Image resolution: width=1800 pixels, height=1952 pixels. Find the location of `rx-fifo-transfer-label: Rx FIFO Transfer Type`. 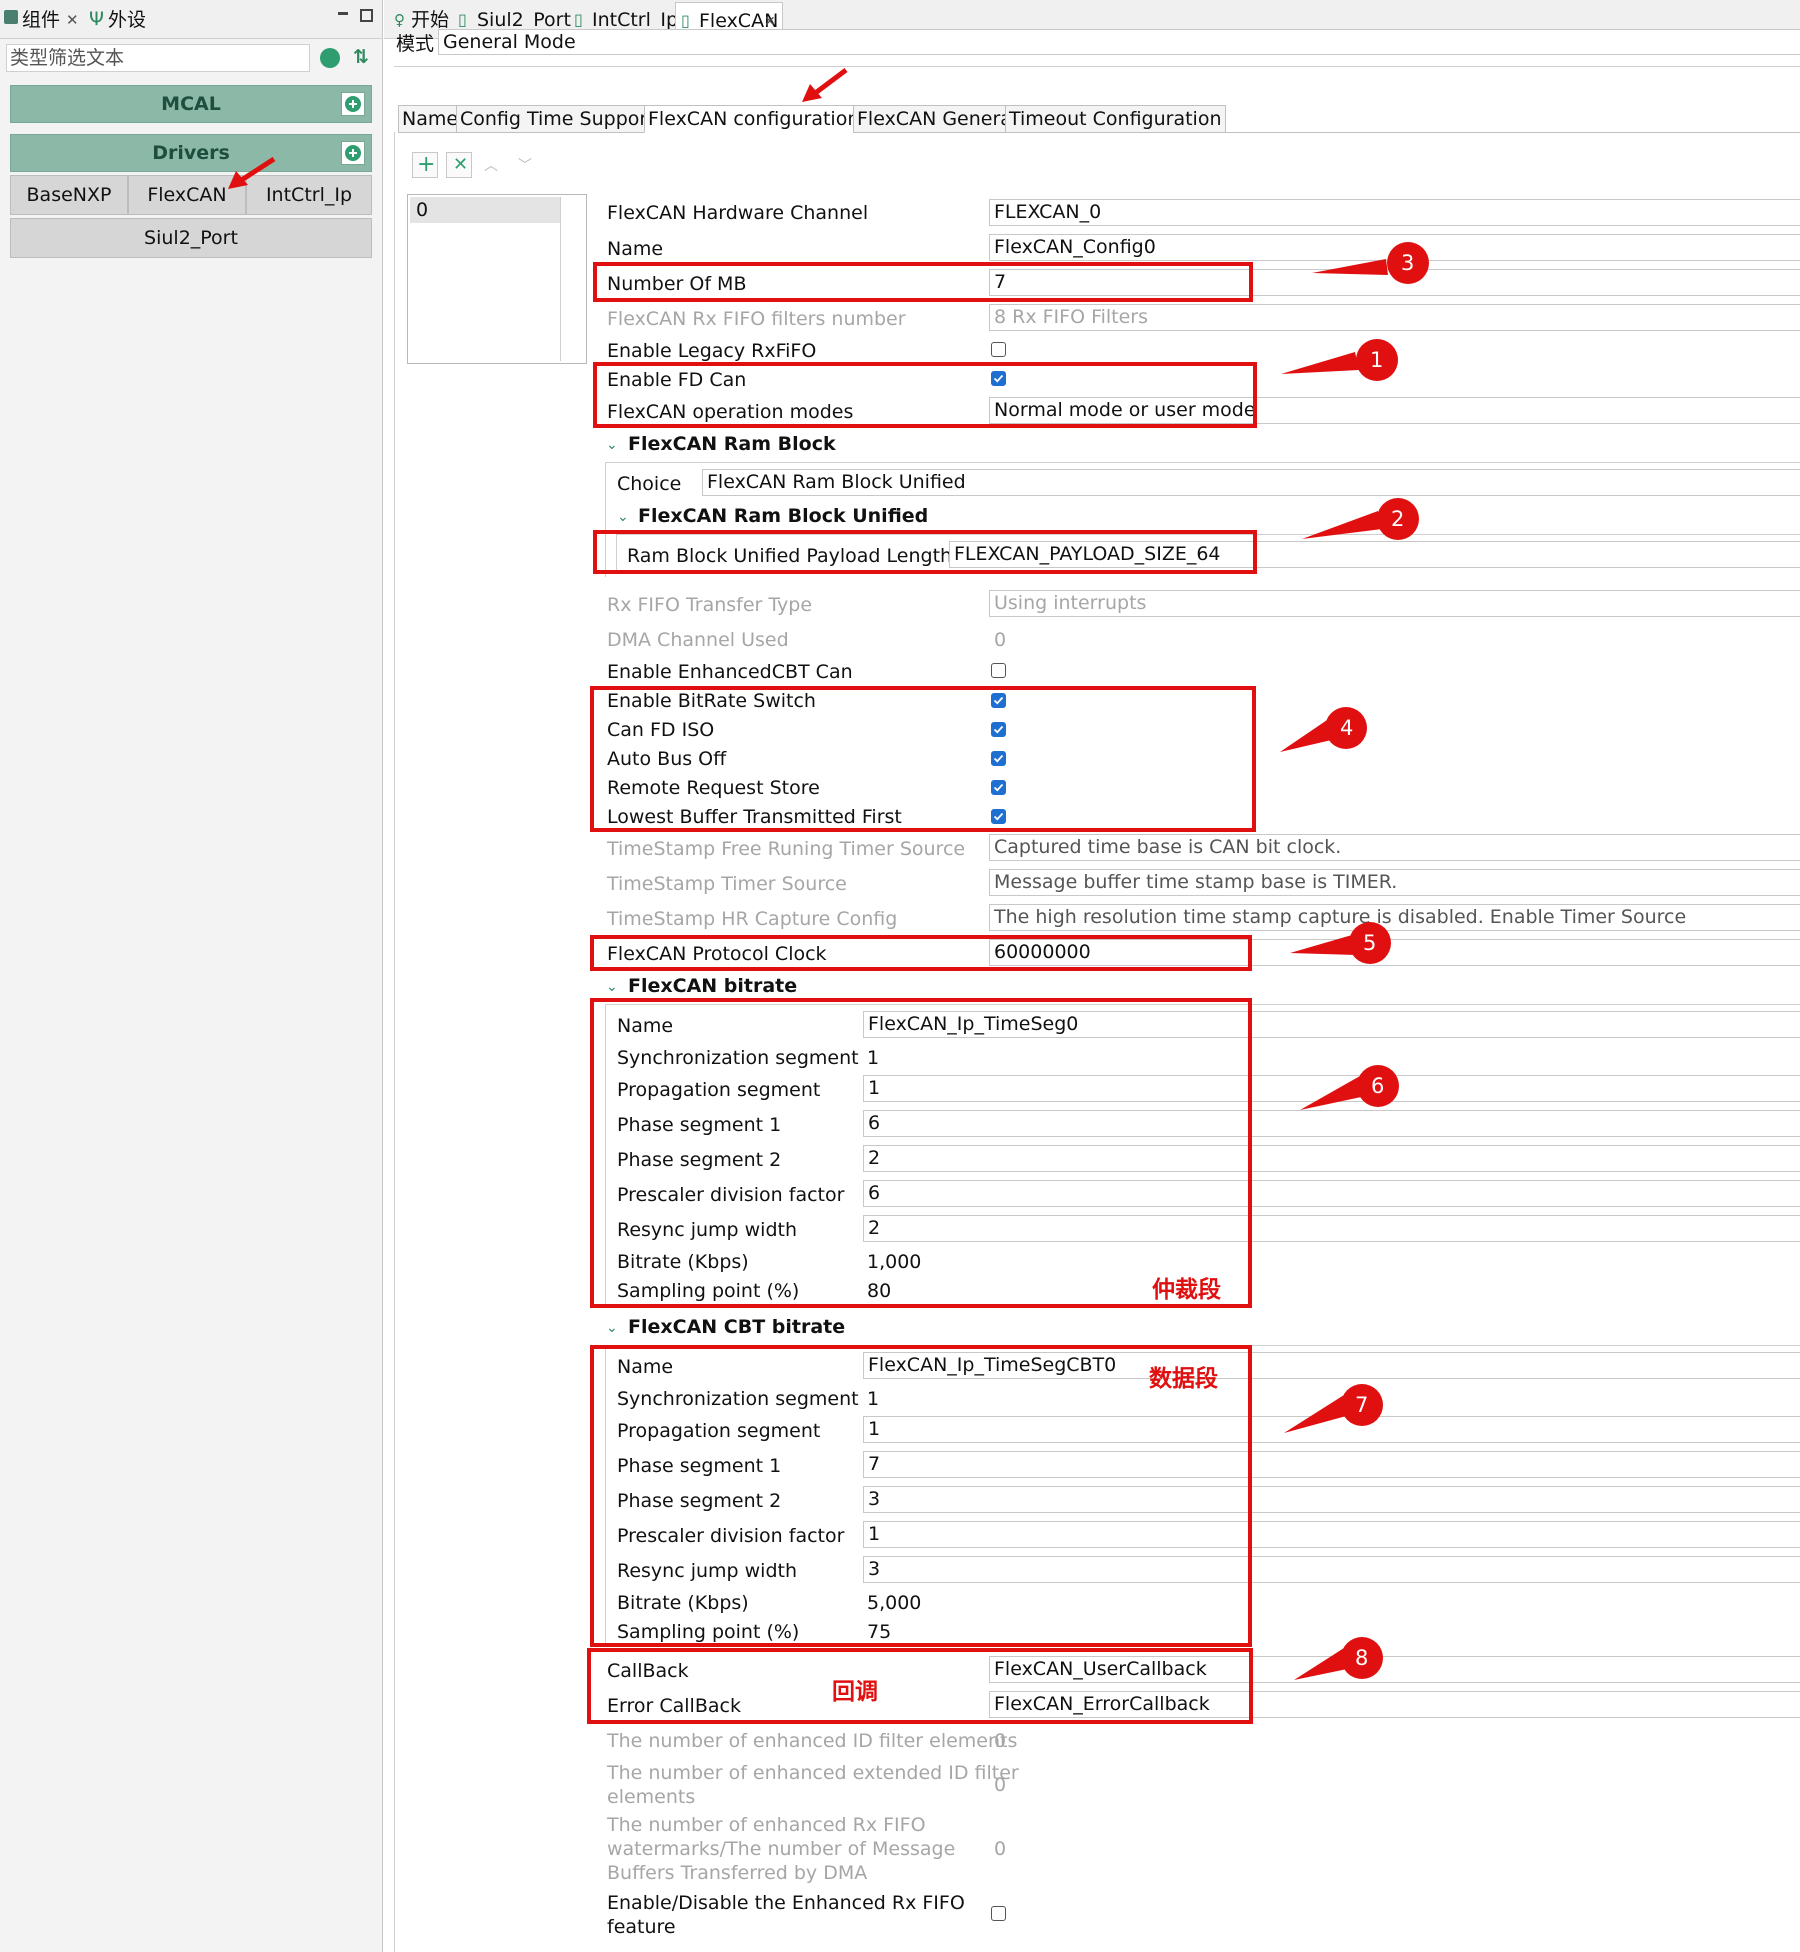

rx-fifo-transfer-label: Rx FIFO Transfer Type is located at coordinates (710, 605).